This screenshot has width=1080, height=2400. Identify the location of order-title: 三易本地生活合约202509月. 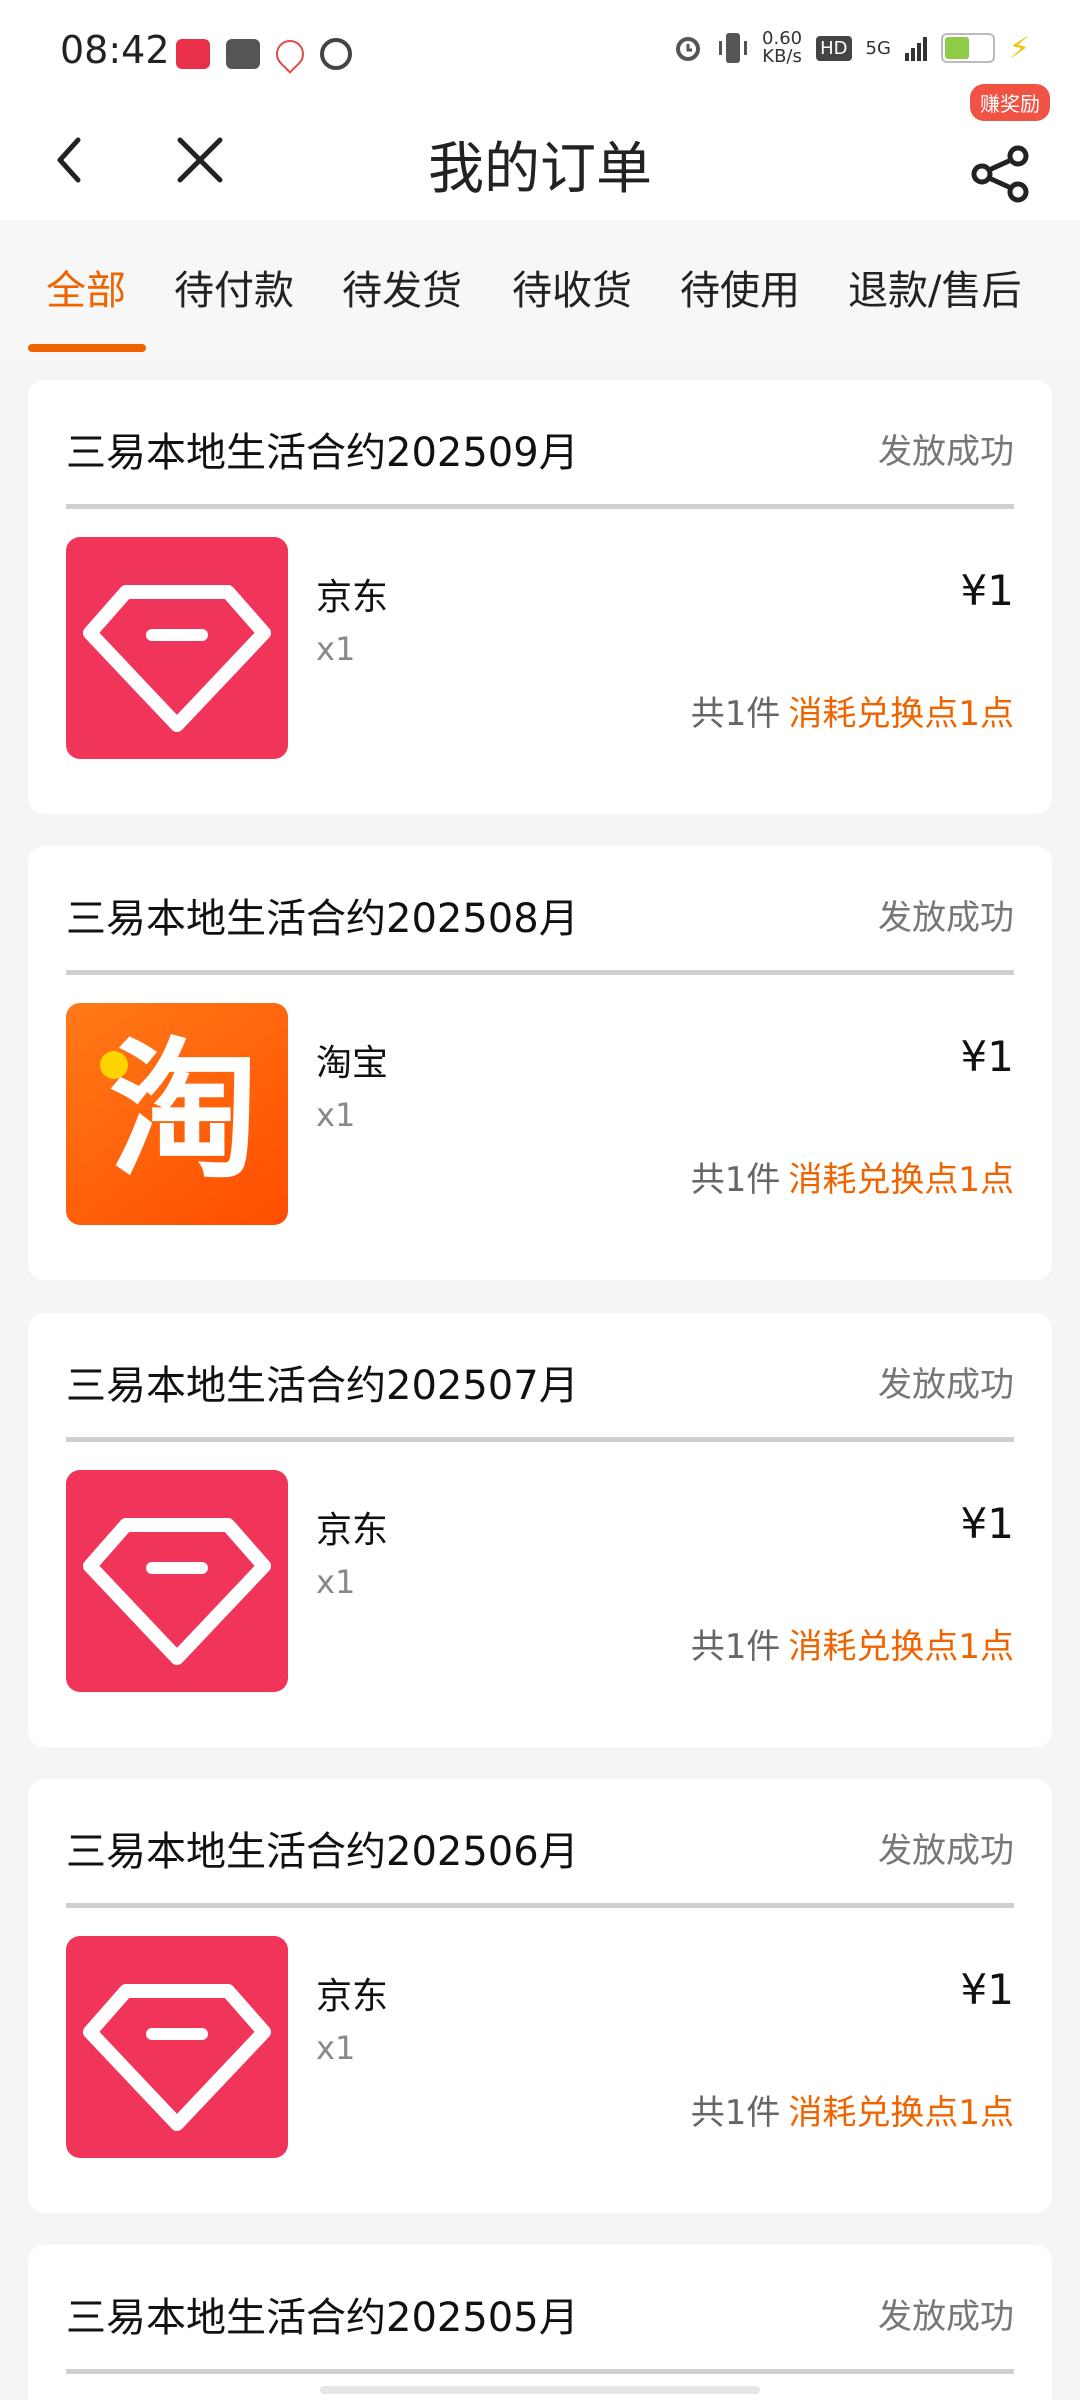
(322, 453).